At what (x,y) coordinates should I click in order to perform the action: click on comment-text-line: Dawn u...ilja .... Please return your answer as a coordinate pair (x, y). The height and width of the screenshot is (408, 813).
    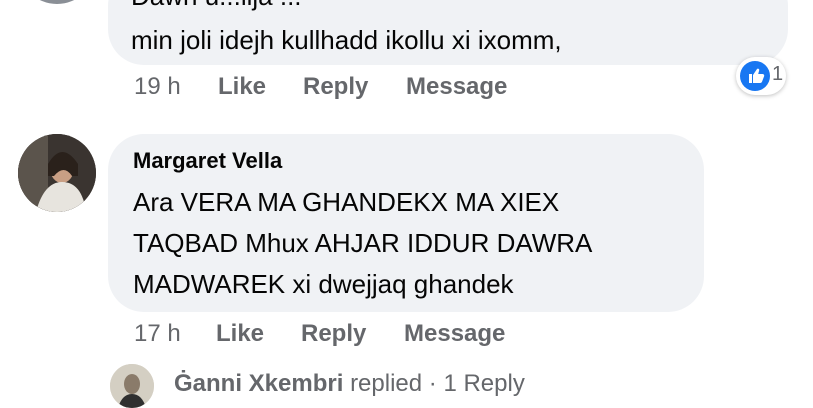
    Looking at the image, I should click on (216, 8).